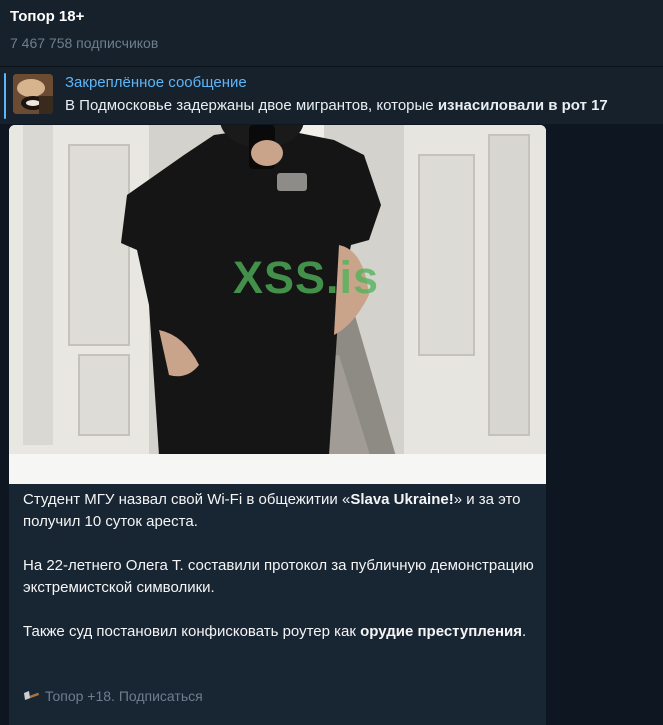 Image resolution: width=663 pixels, height=725 pixels. What do you see at coordinates (33, 94) in the screenshot?
I see `pinned-thumbnail` at bounding box center [33, 94].